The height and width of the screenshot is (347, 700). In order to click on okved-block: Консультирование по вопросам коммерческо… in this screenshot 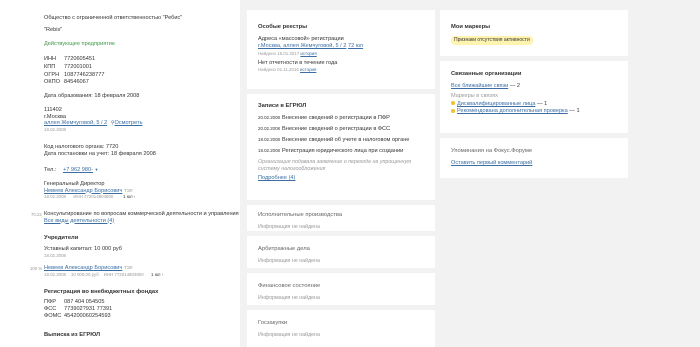, I will do `click(141, 217)`.